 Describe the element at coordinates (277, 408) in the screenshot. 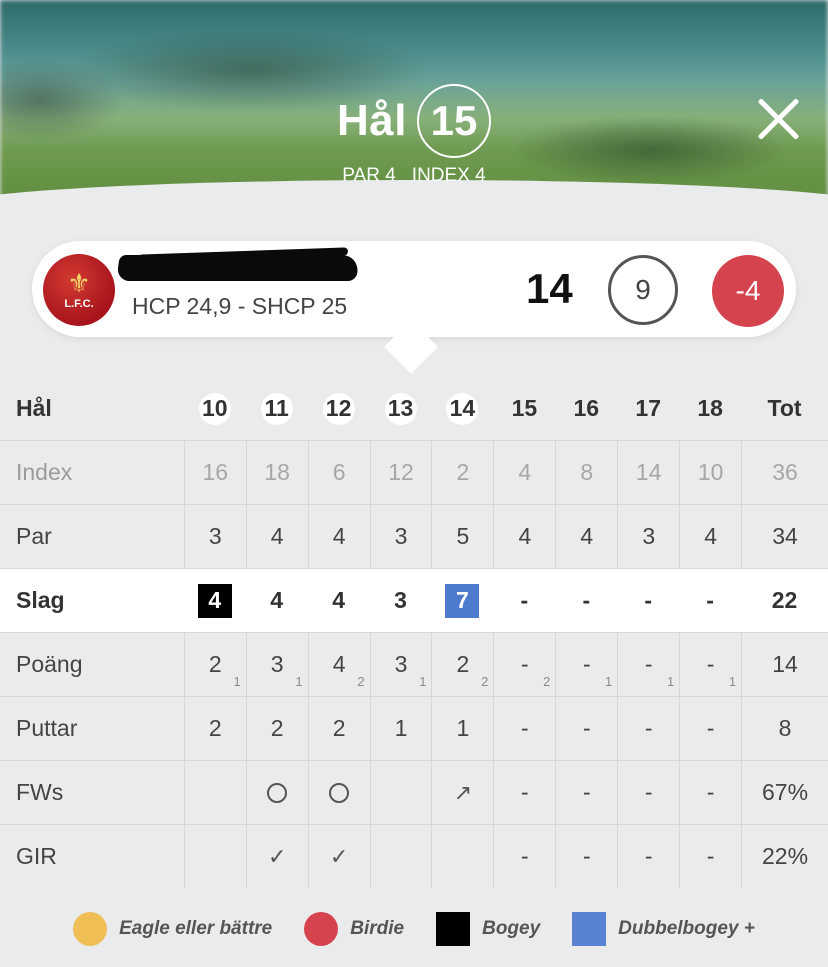

I see `hole-11: 11` at that location.